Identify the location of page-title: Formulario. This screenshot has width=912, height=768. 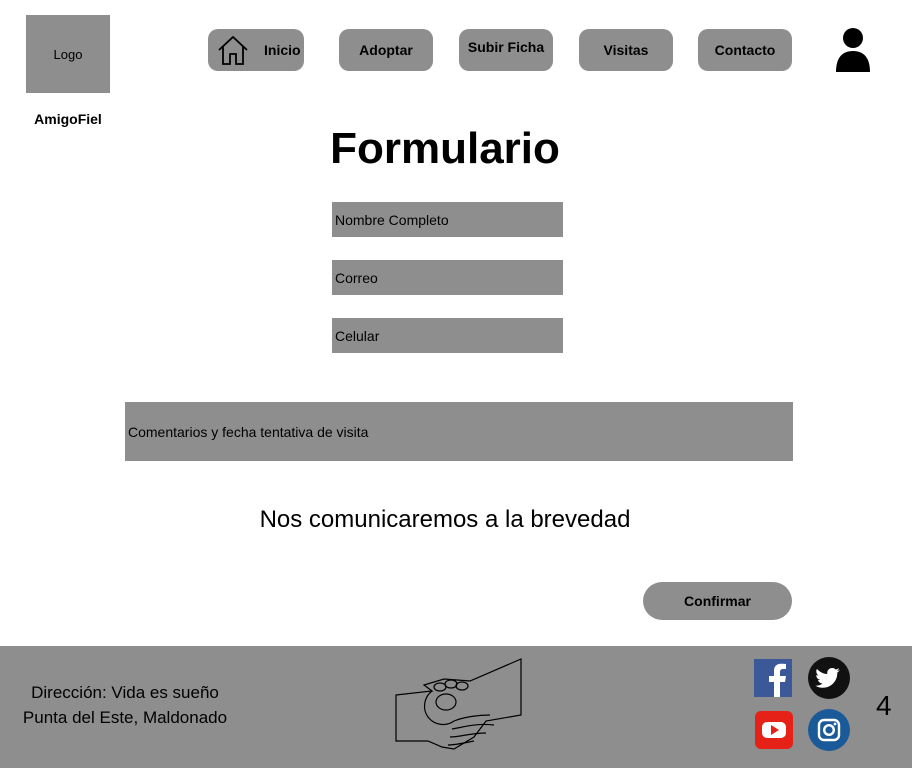
(445, 148).